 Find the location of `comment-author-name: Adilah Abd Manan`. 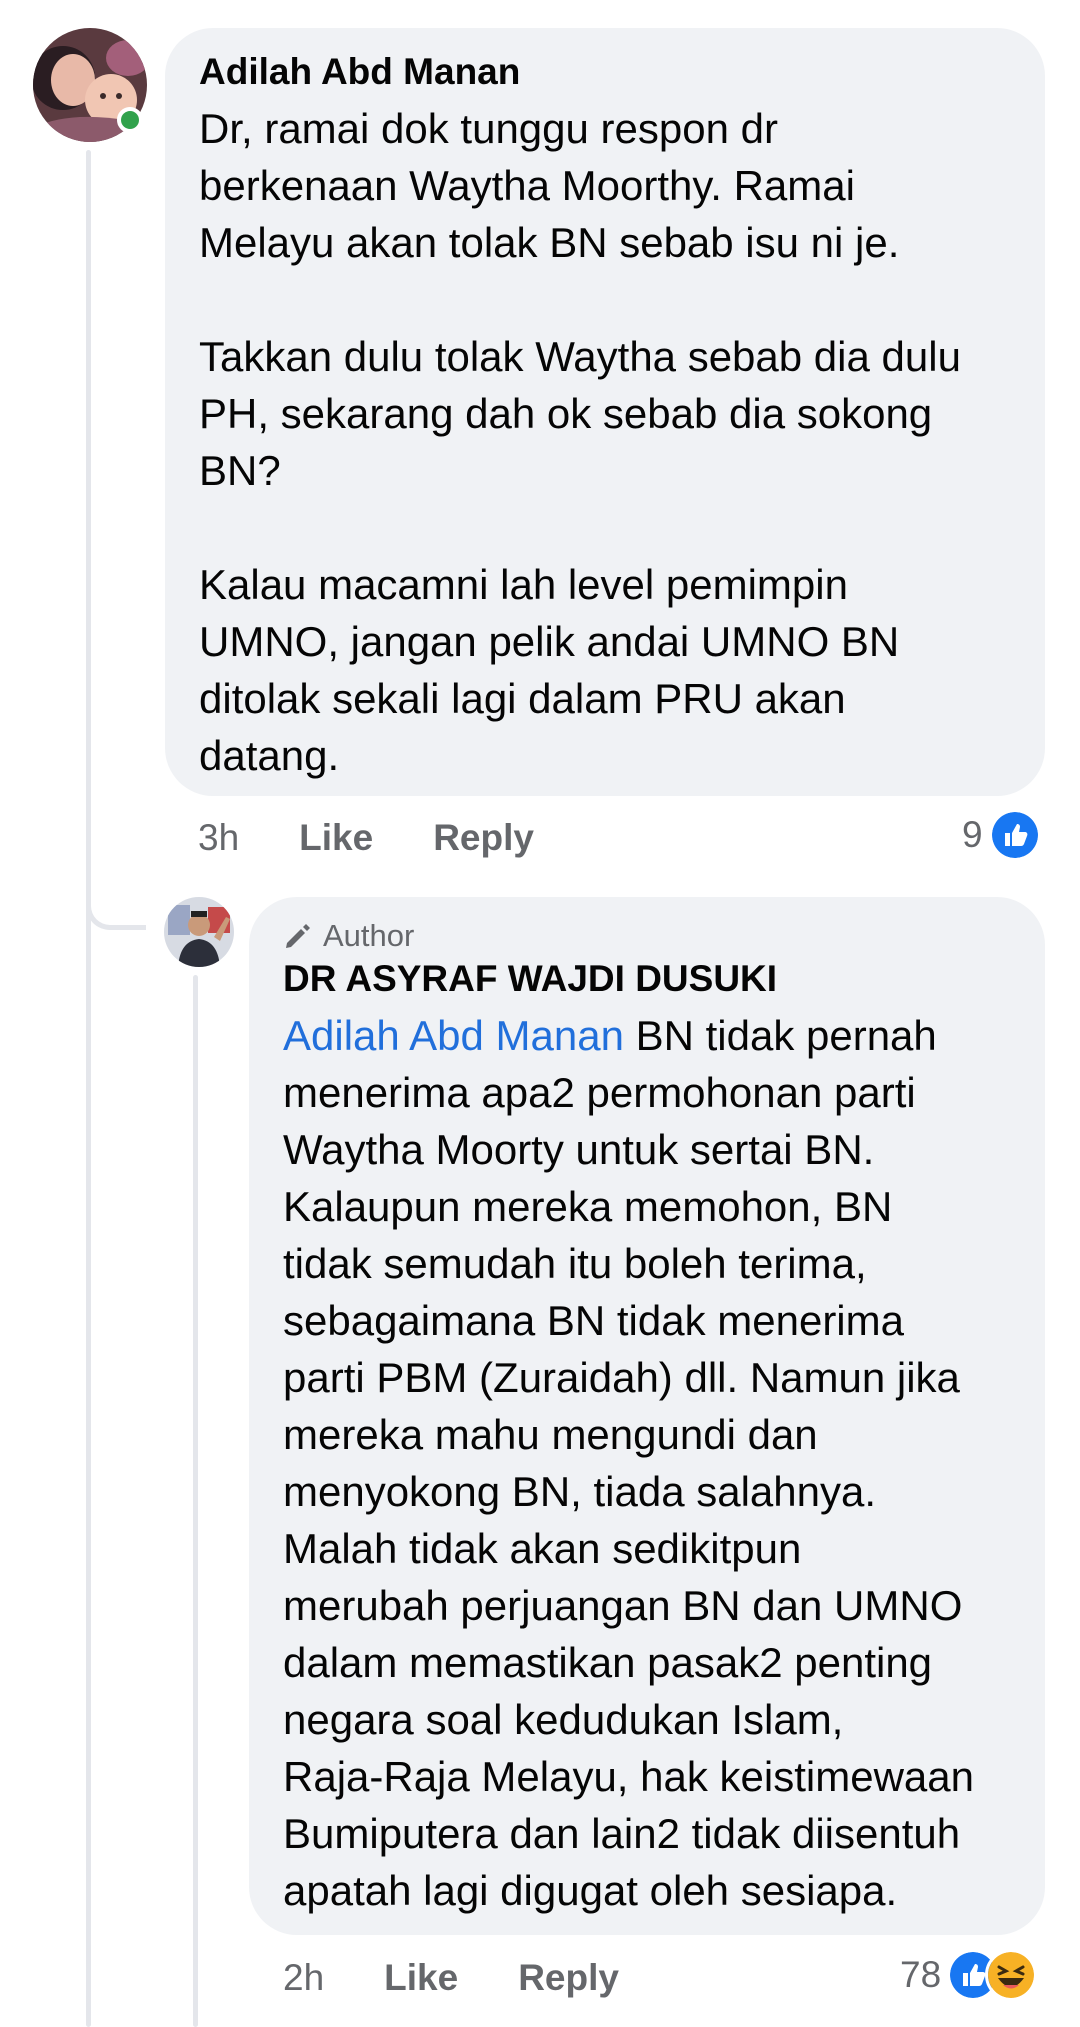

comment-author-name: Adilah Abd Manan is located at coordinates (605, 72).